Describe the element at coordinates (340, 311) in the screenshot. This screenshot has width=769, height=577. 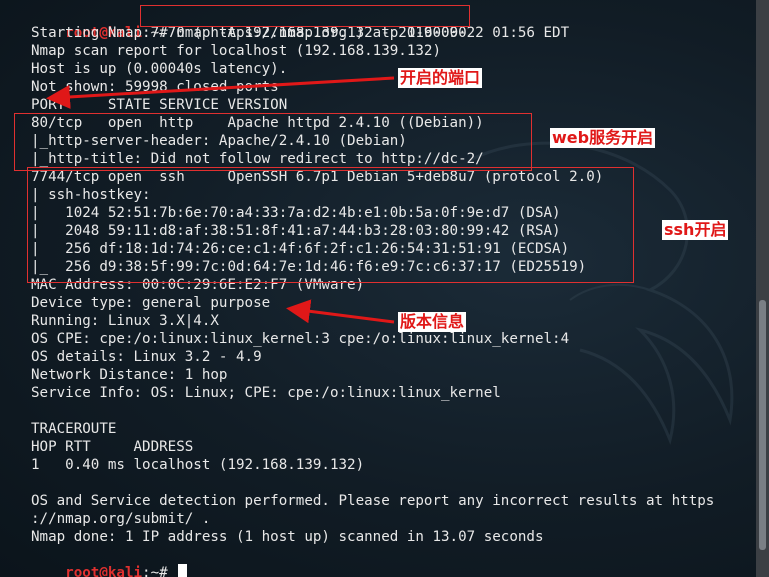
I see `arrow-to-device-type` at that location.